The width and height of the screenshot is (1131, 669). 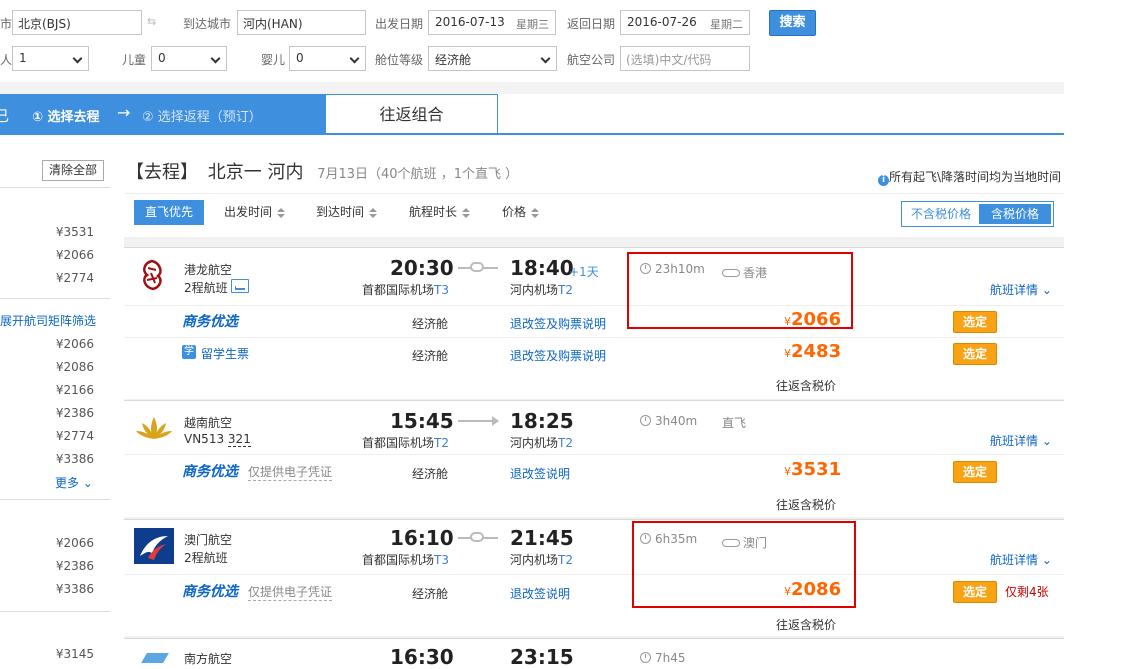 What do you see at coordinates (532, 24) in the screenshot?
I see `depart-weekday: 星期三` at bounding box center [532, 24].